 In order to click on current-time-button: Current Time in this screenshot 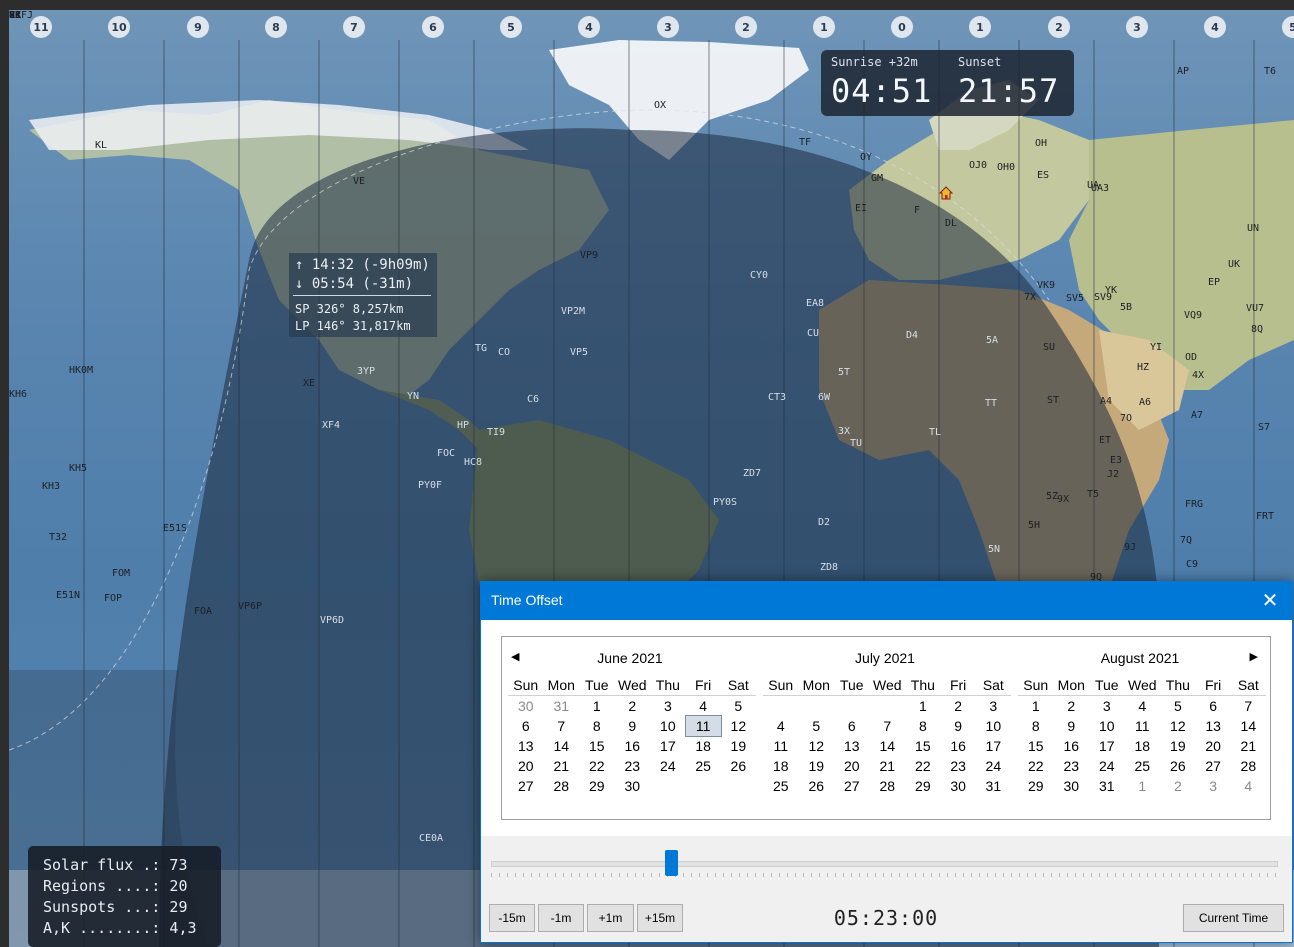, I will do `click(1233, 918)`.